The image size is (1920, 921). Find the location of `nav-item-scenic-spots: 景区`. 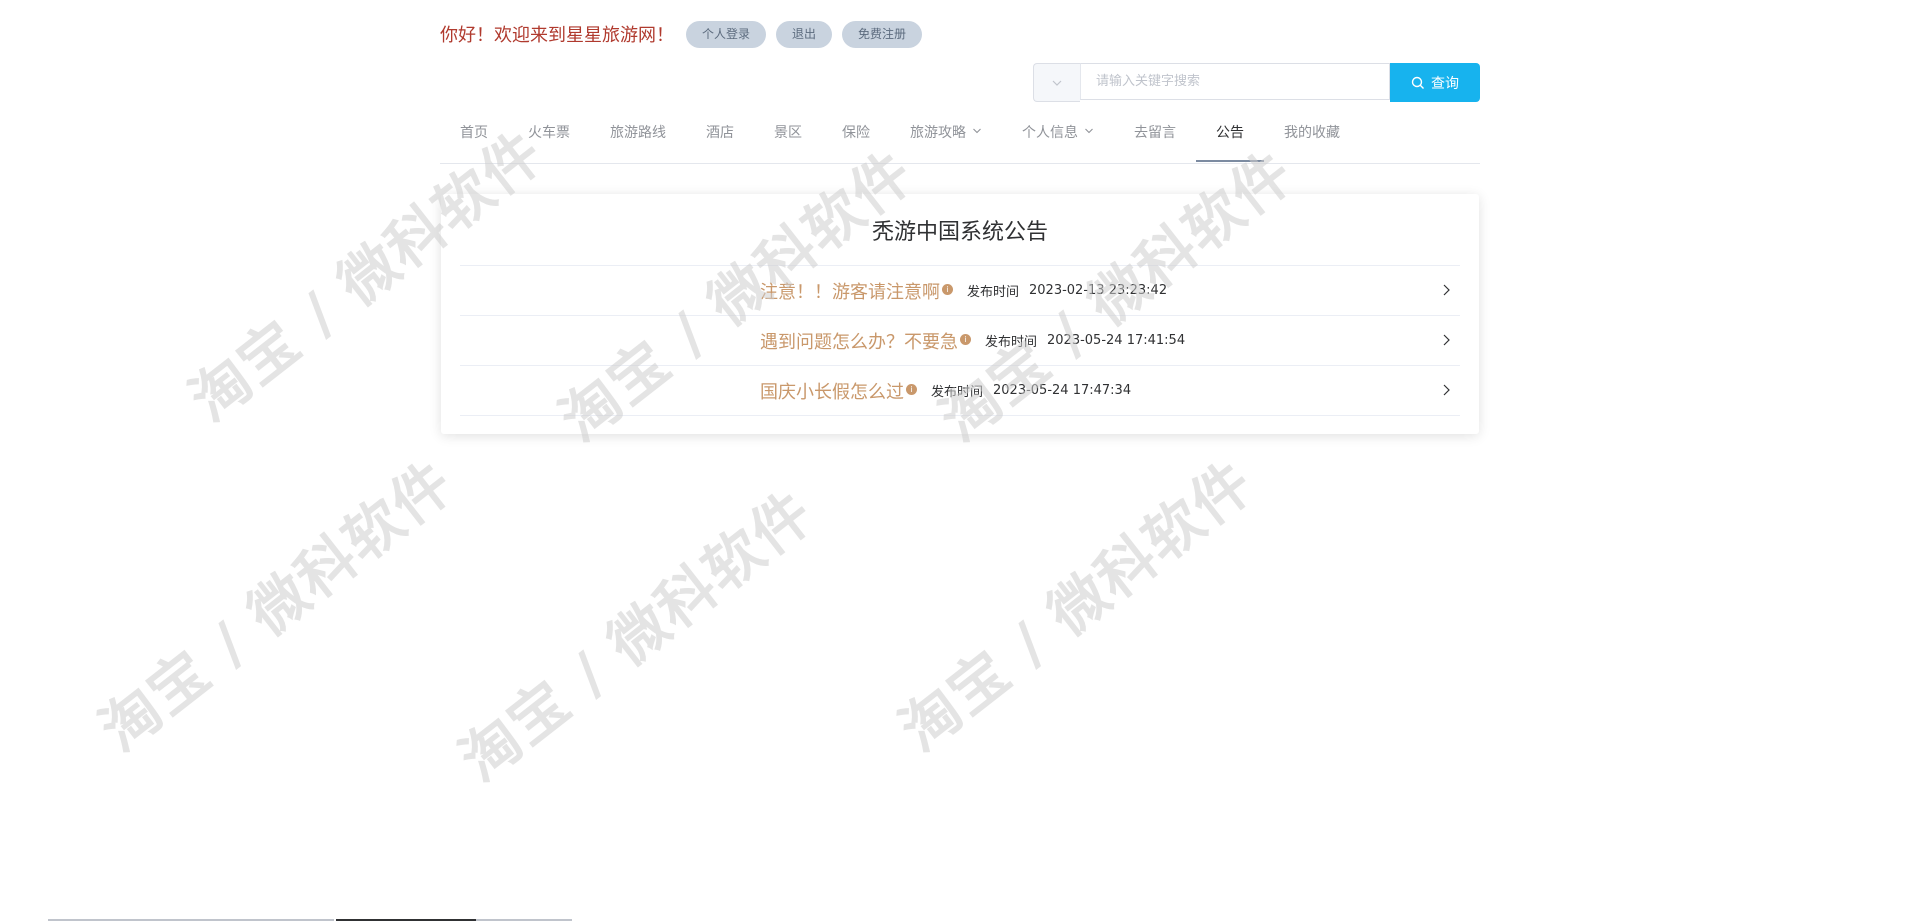

nav-item-scenic-spots: 景区 is located at coordinates (788, 137).